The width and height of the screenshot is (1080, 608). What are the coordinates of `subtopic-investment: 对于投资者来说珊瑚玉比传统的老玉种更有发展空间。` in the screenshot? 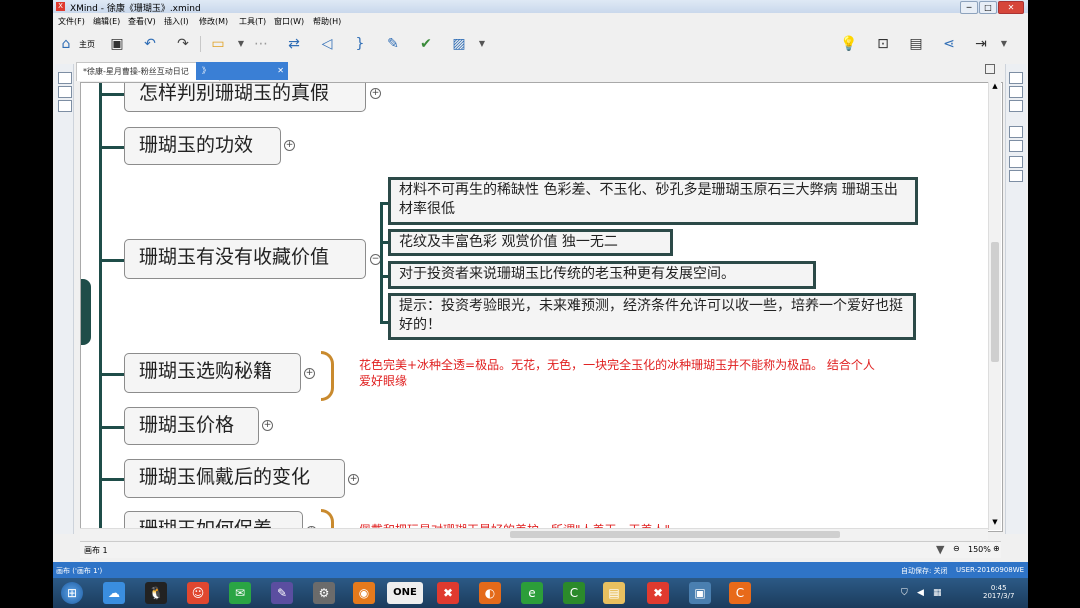 It's located at (602, 275).